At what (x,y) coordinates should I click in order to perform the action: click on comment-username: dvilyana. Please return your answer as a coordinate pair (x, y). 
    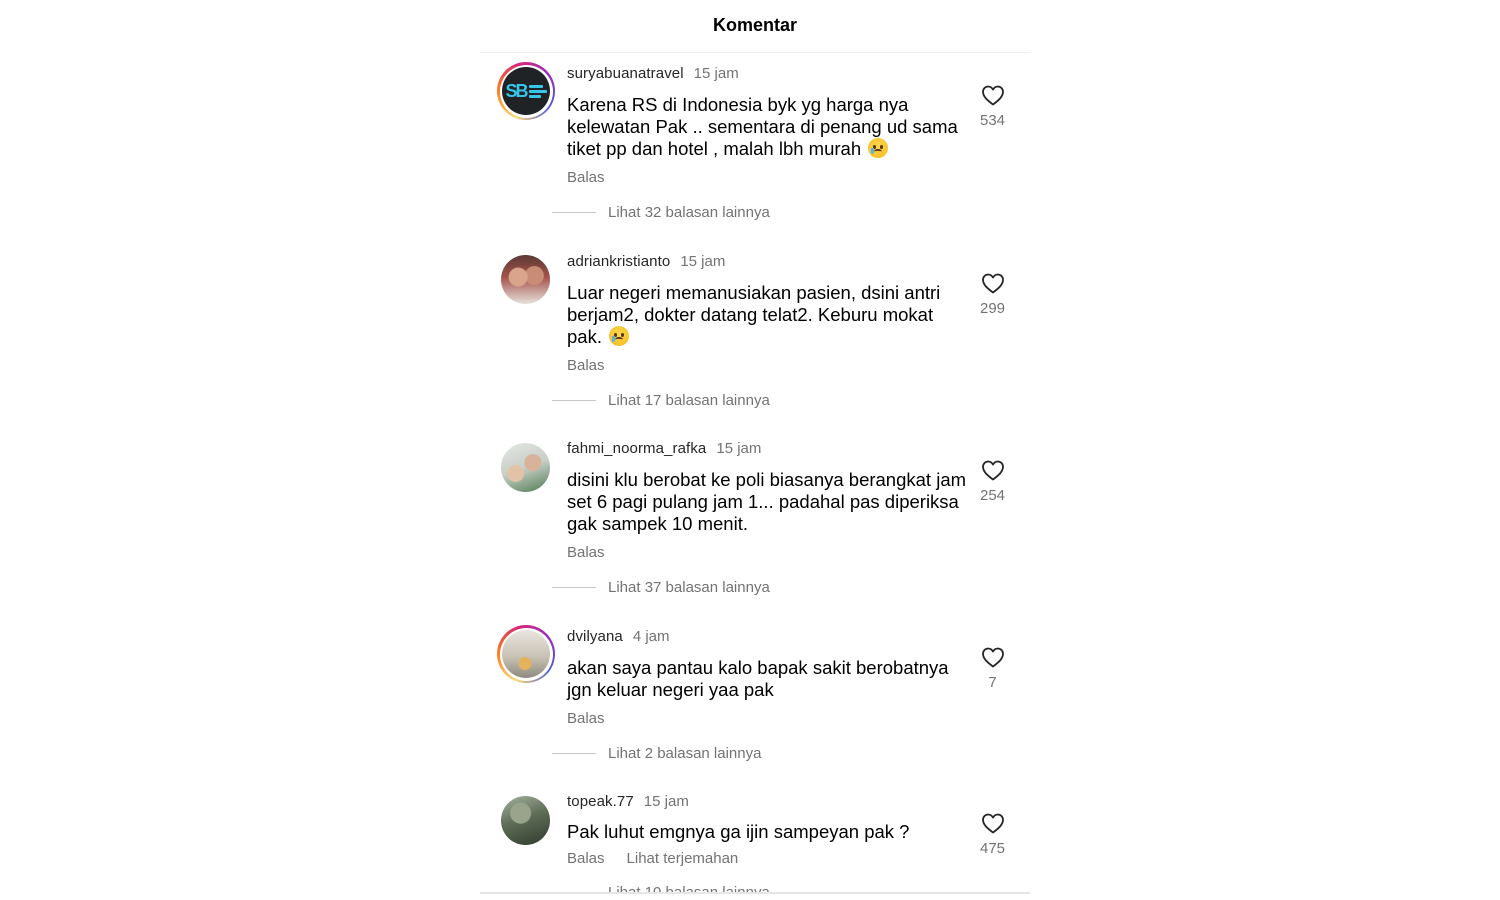
    Looking at the image, I should click on (595, 637).